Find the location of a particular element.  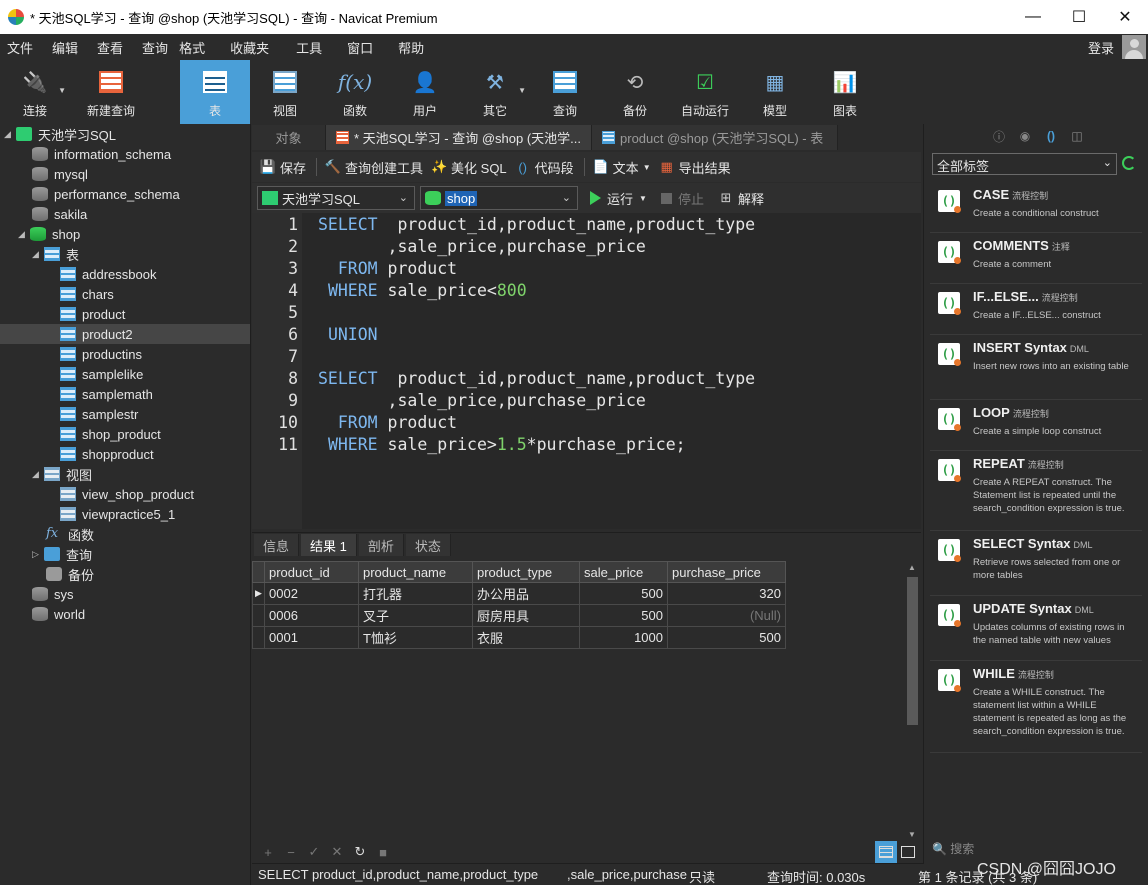

database-select: shop ⌄ is located at coordinates (499, 198).